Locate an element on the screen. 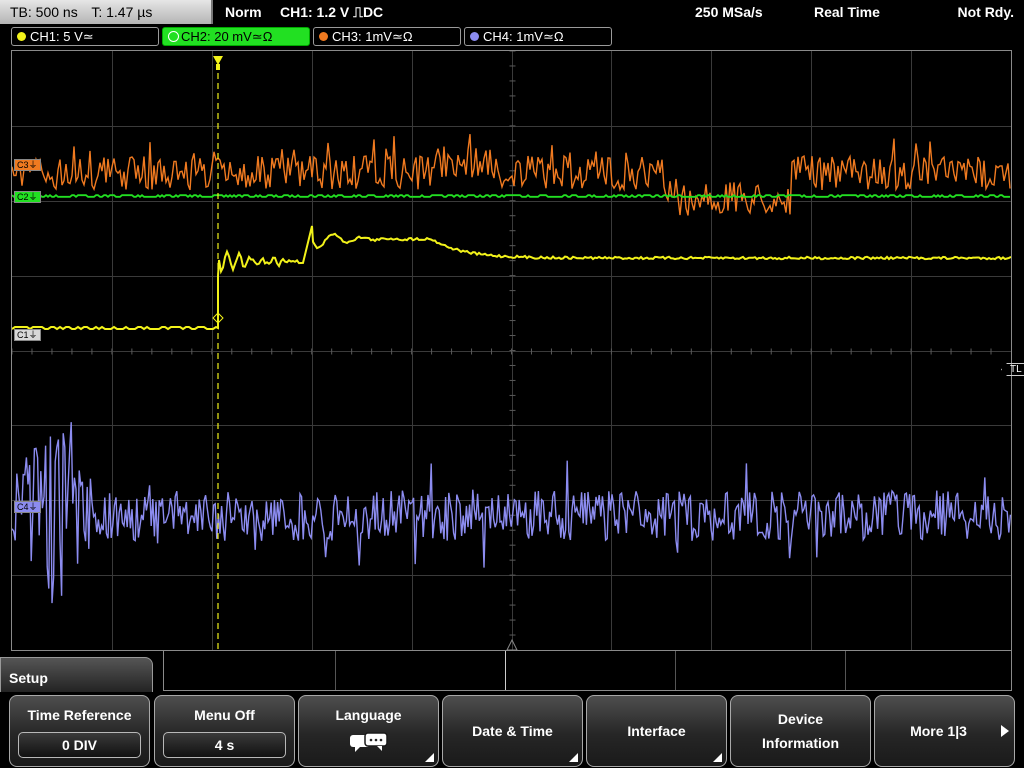 The width and height of the screenshot is (1024, 768). ch3-color-dot is located at coordinates (323, 36).